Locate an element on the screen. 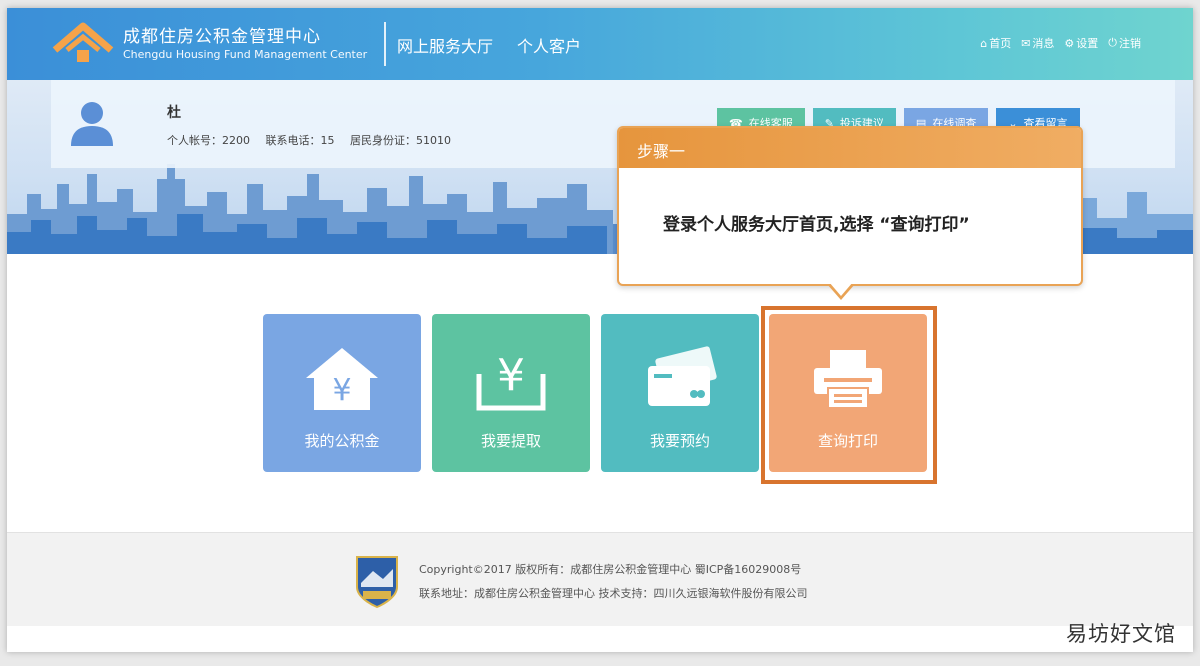 The width and height of the screenshot is (1200, 666). gear-icon: ⚙ is located at coordinates (1069, 43).